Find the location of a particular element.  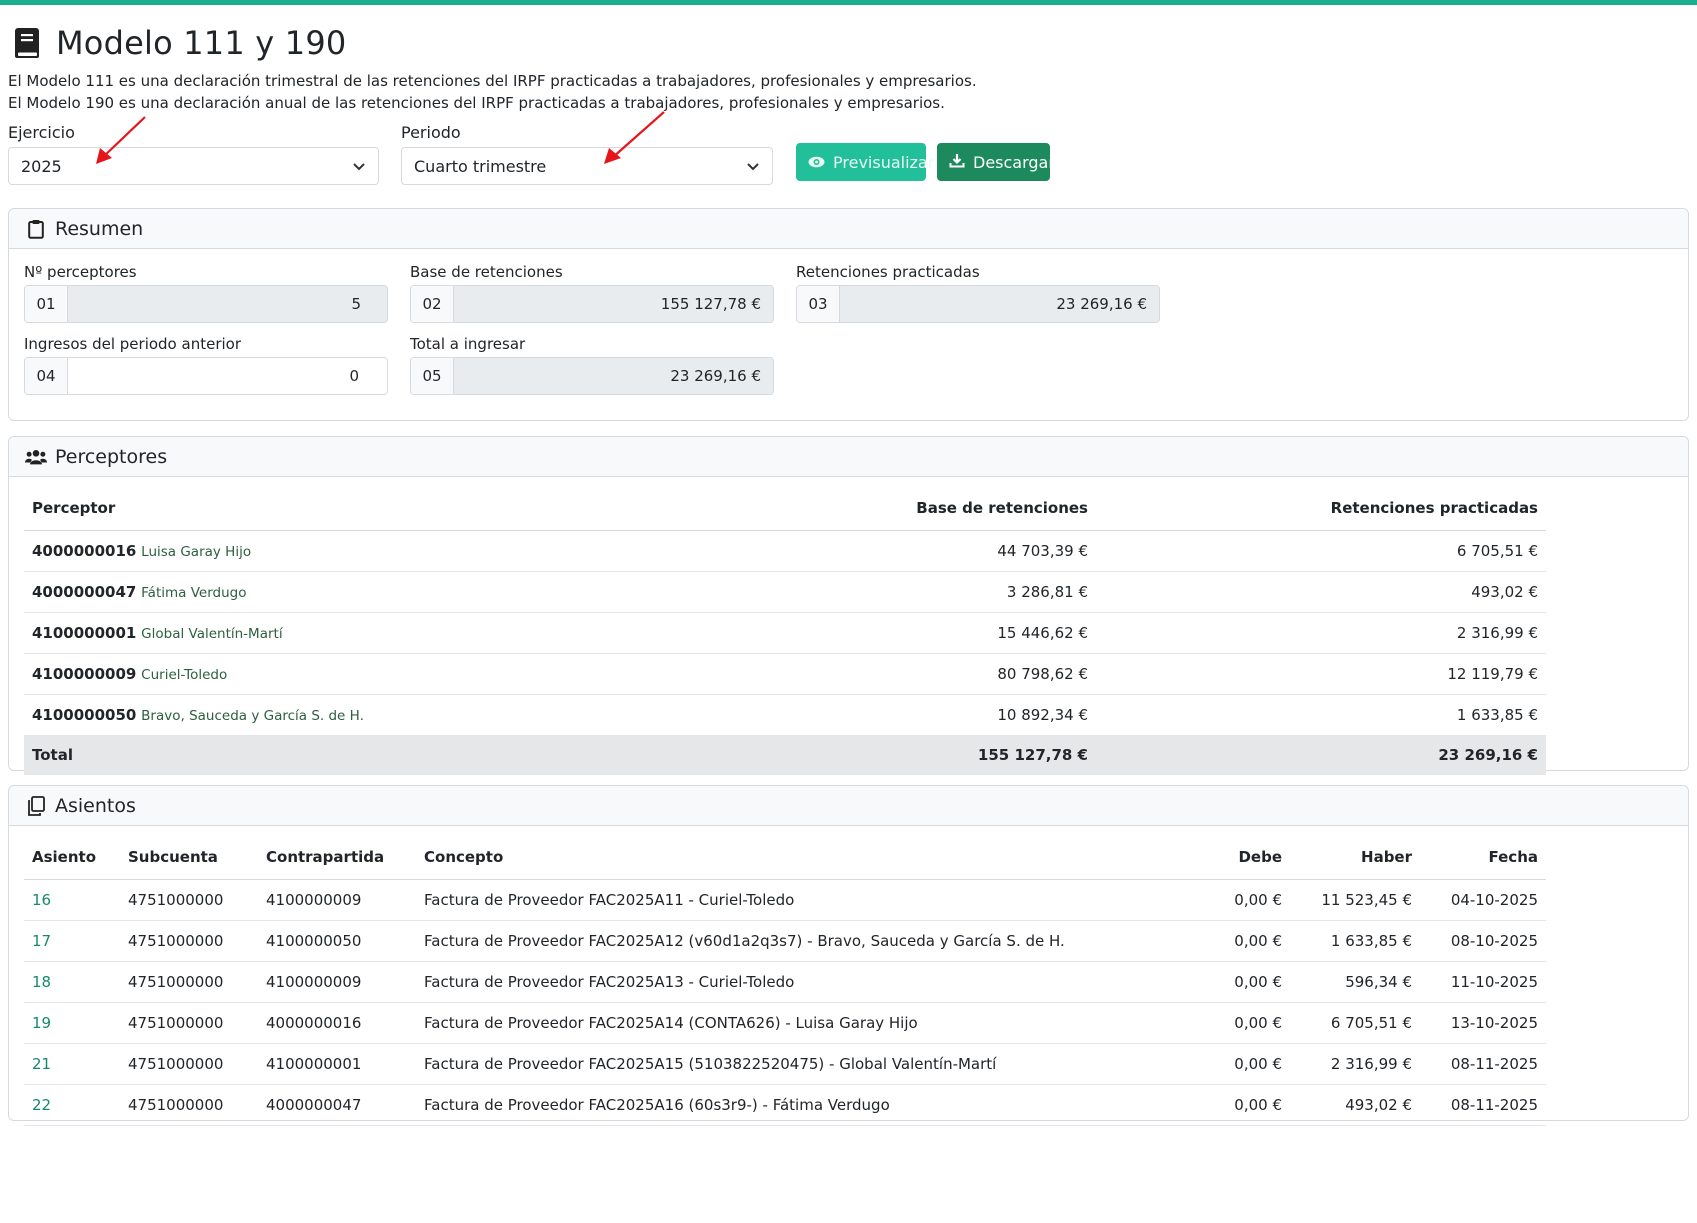

perceptor-name: Curiel-Toledo is located at coordinates (184, 674).